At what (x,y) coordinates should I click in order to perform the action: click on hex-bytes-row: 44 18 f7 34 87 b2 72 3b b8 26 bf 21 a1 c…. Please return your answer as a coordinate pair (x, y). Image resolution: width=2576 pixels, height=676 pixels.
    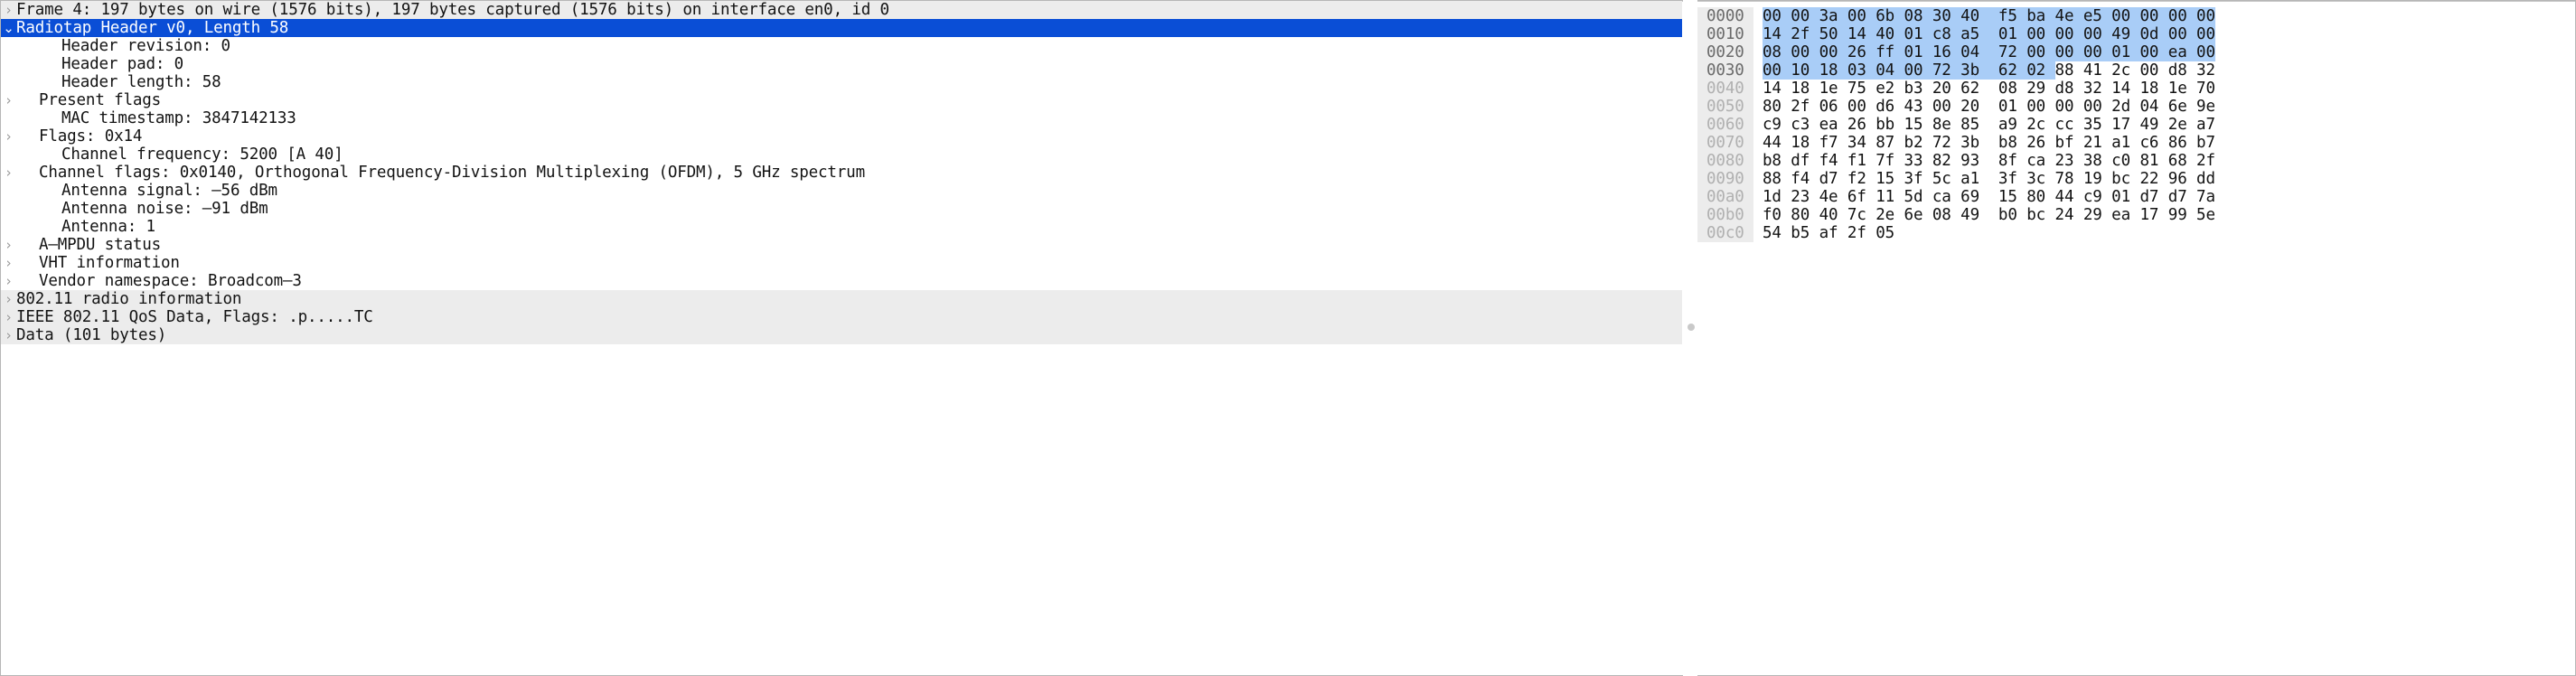
    Looking at the image, I should click on (2169, 143).